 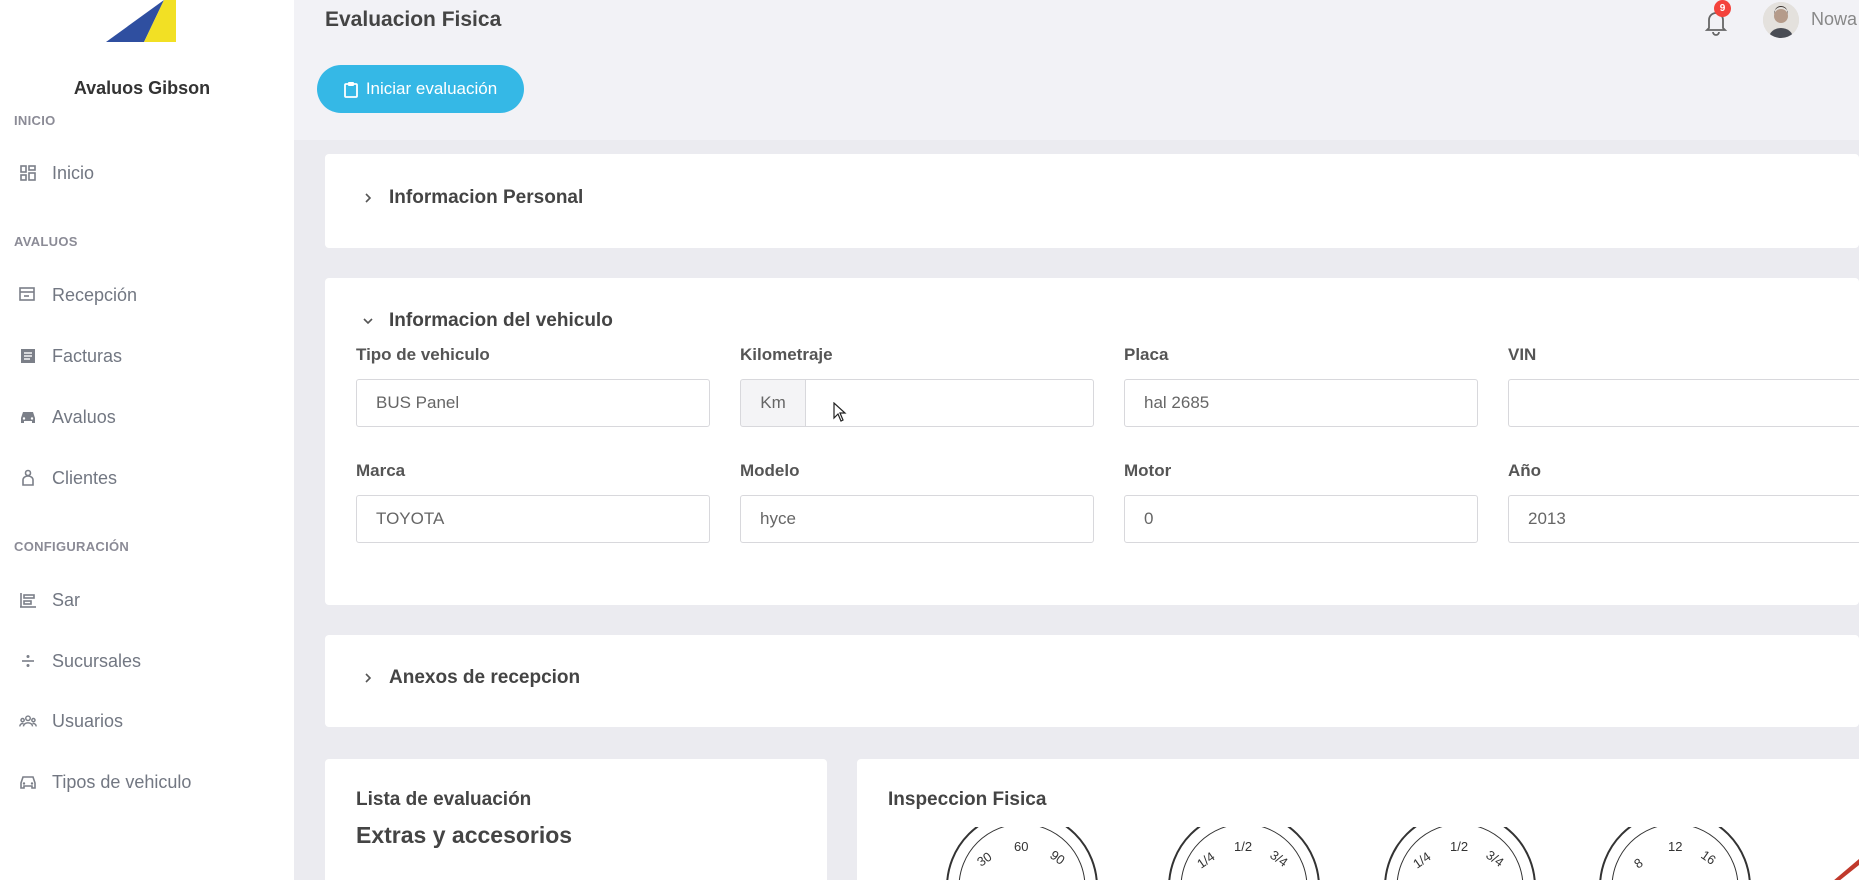 I want to click on sidebar-section-avaluos: AVALUOS, so click(x=46, y=241).